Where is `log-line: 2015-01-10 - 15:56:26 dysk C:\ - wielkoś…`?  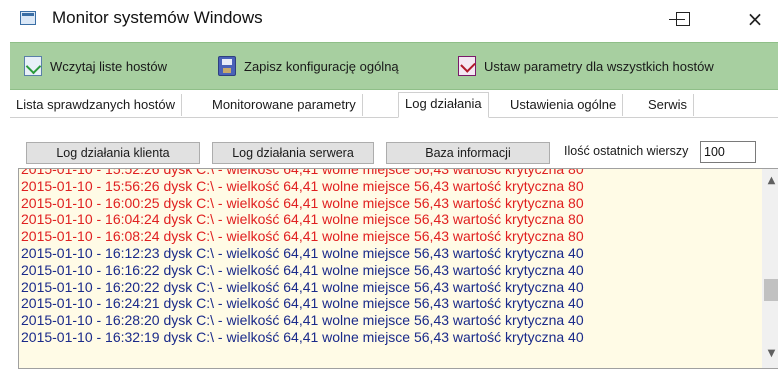
log-line: 2015-01-10 - 15:56:26 dysk C:\ - wielkoś… is located at coordinates (302, 185).